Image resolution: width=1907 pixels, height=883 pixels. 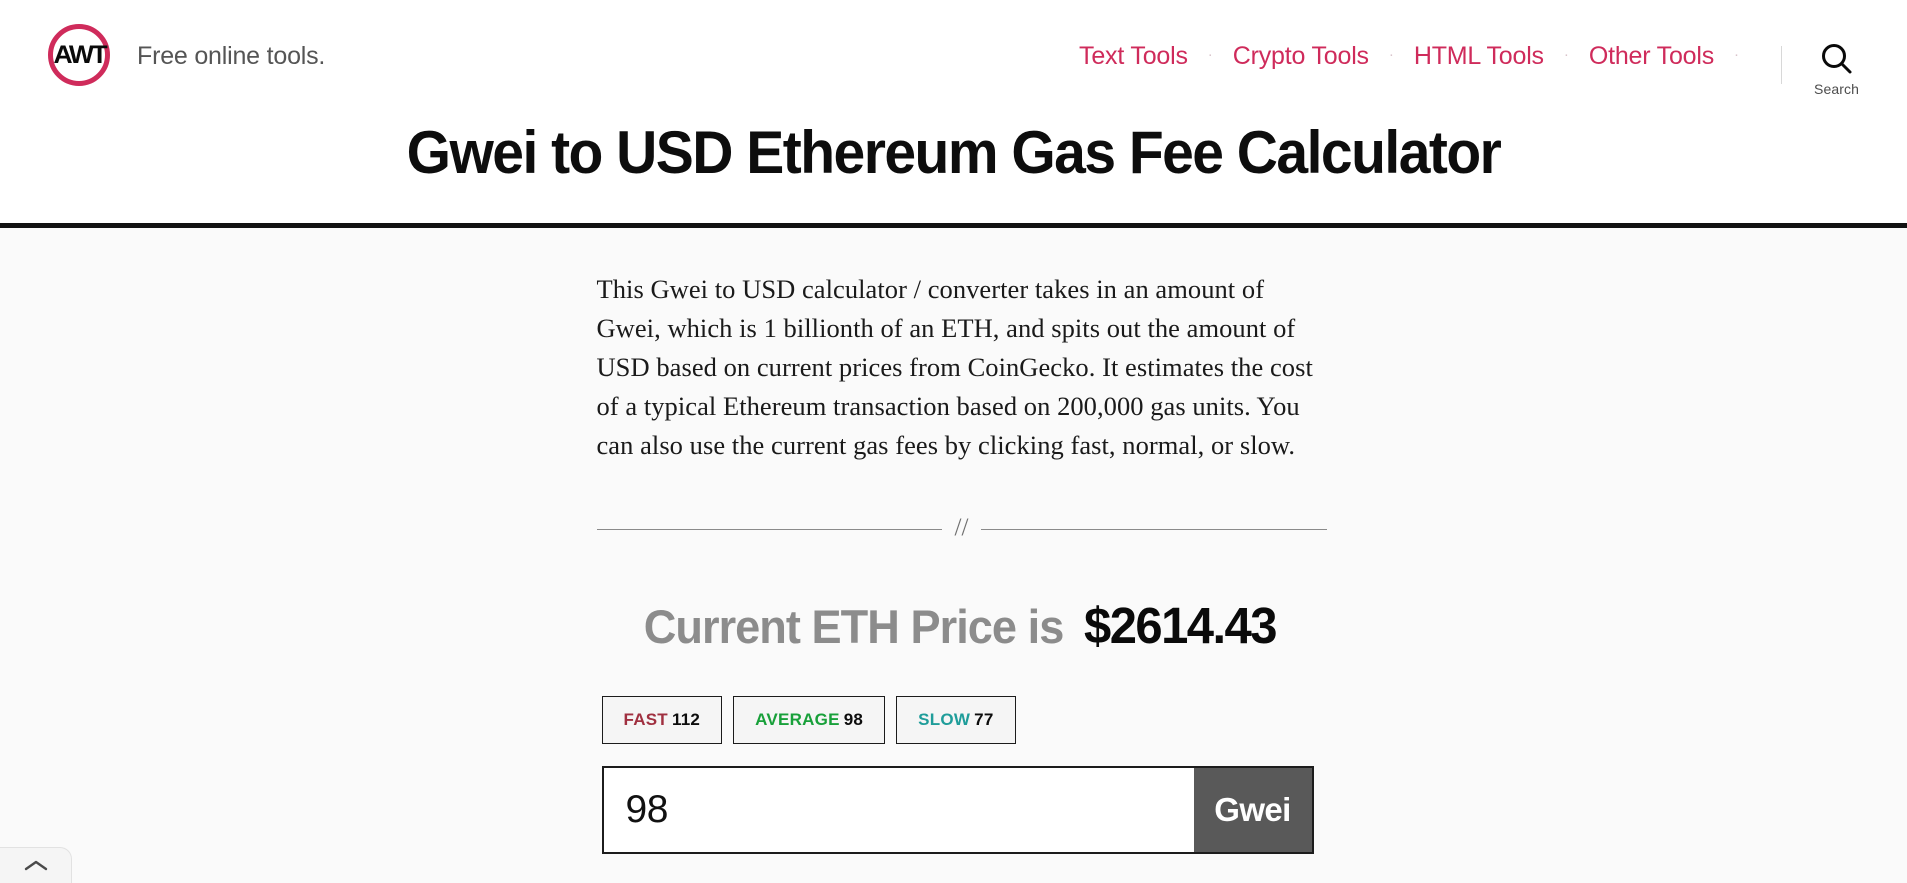 I want to click on nav-item-crypto-tools: Crypto Tools, so click(x=1301, y=56).